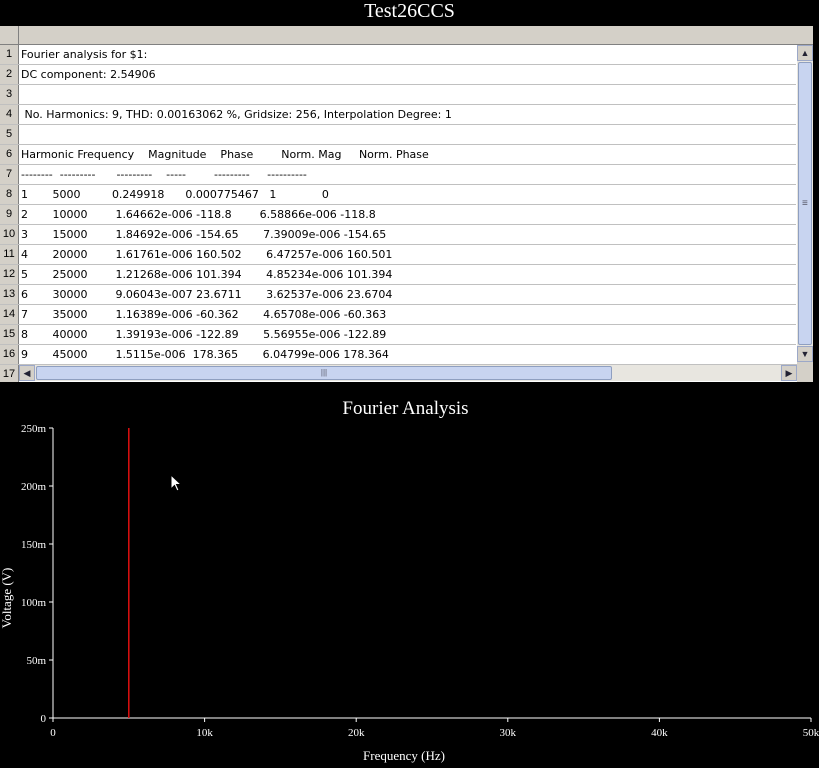  I want to click on row-cell: DC component: 2.54906, so click(88, 74).